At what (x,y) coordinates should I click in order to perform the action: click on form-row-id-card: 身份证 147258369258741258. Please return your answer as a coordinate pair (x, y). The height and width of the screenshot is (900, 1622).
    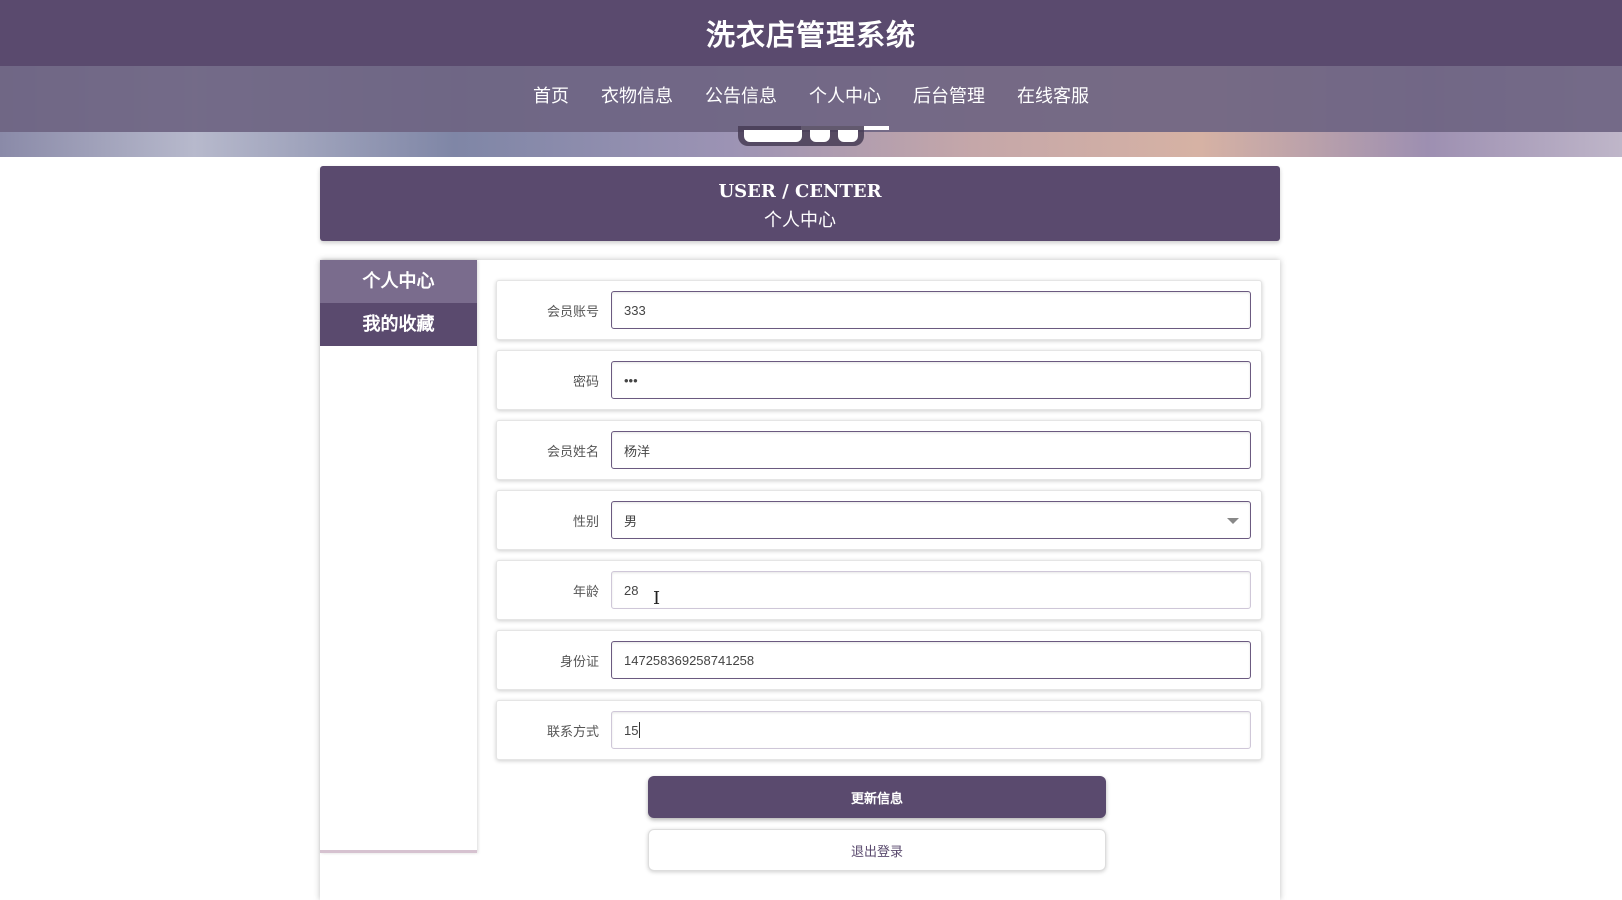
    Looking at the image, I should click on (879, 660).